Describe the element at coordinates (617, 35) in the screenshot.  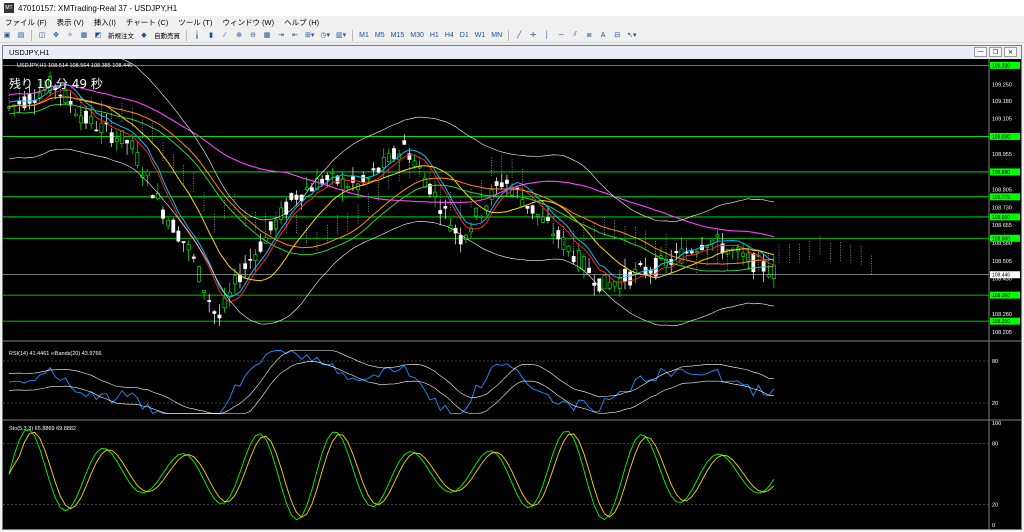
I see `label-icon: ⊟` at that location.